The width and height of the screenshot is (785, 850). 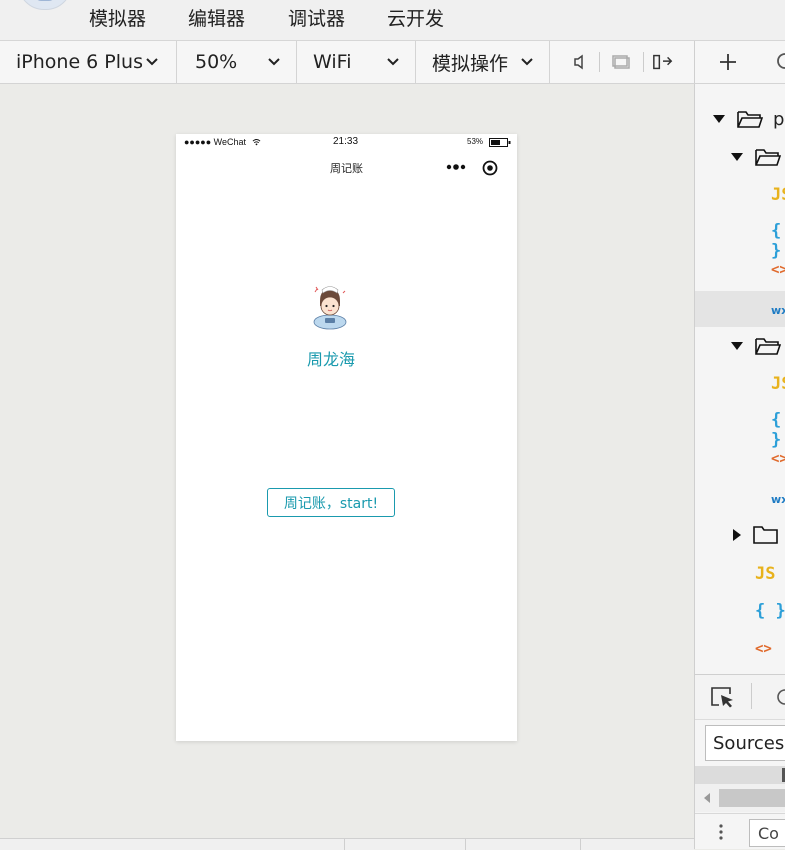 I want to click on nickname-label: 周龙海, so click(x=330, y=359).